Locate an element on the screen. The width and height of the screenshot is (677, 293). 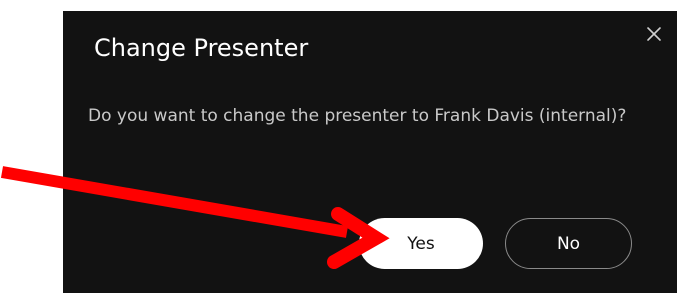
close-button is located at coordinates (654, 34).